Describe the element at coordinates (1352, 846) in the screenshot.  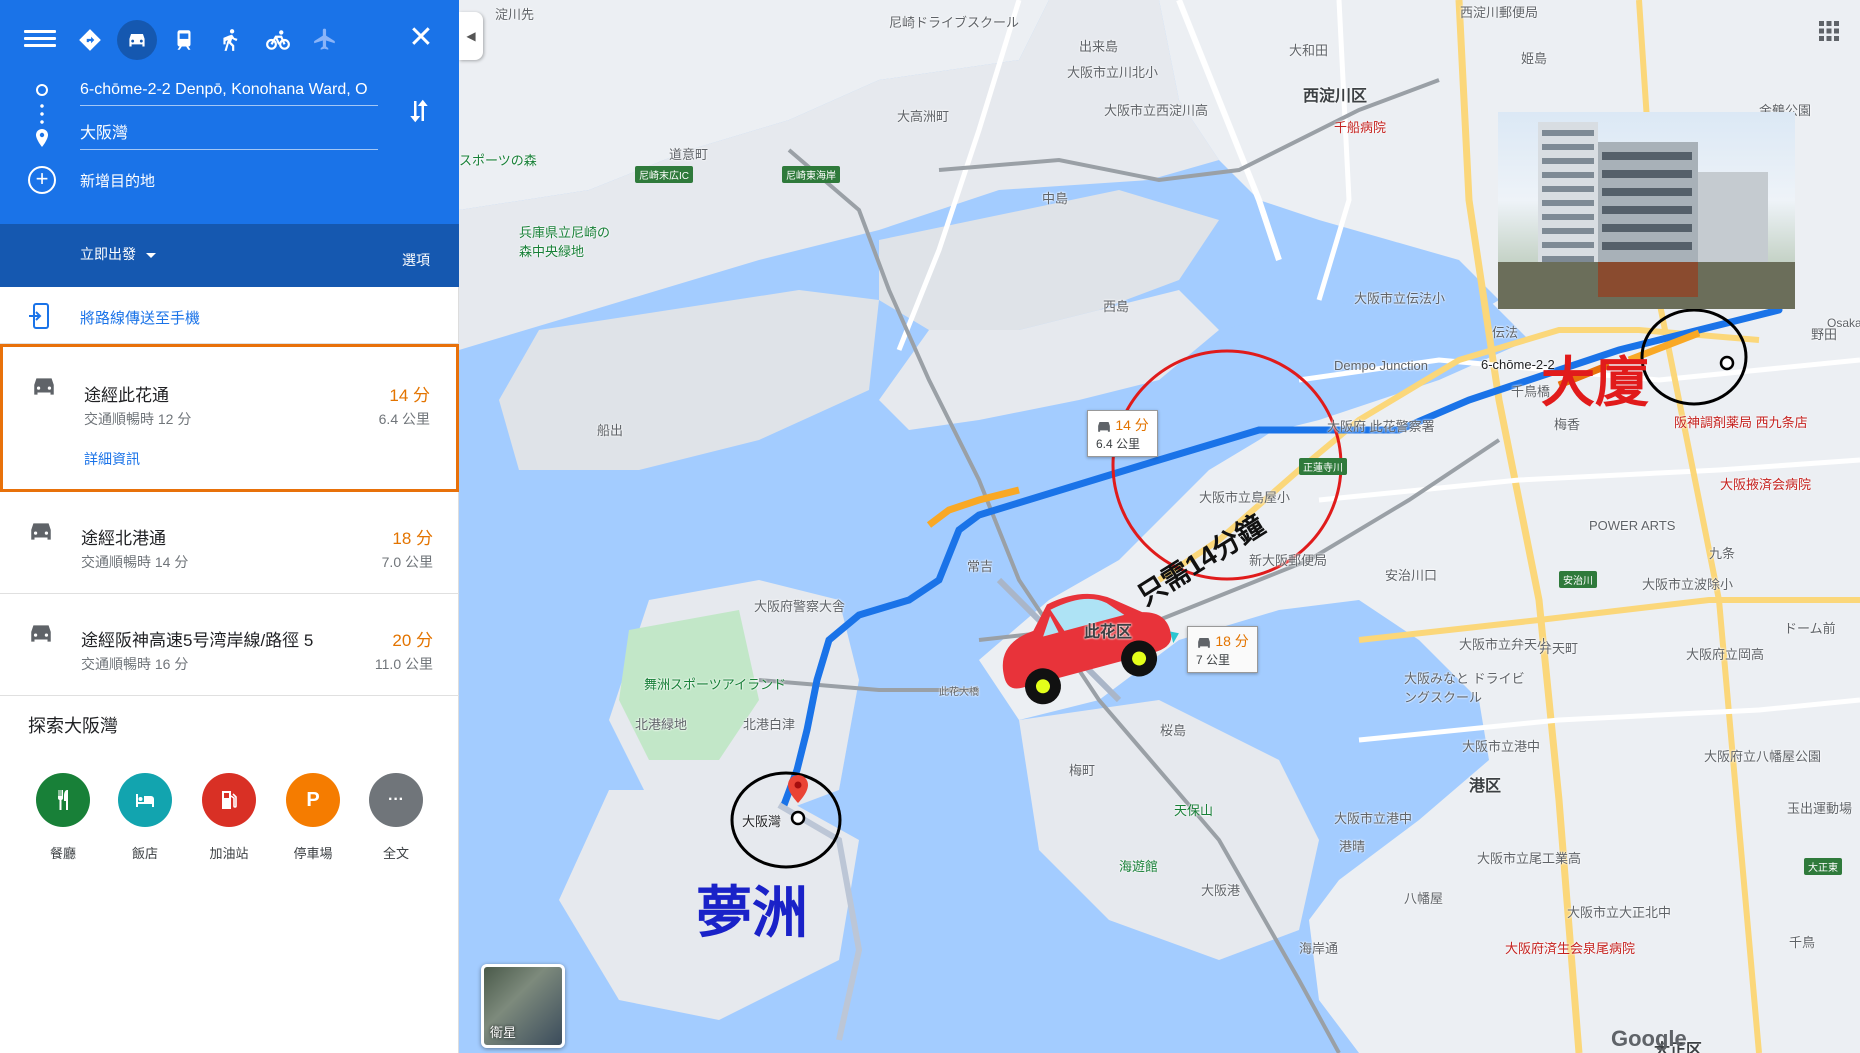
I see `map-label: 港晴` at that location.